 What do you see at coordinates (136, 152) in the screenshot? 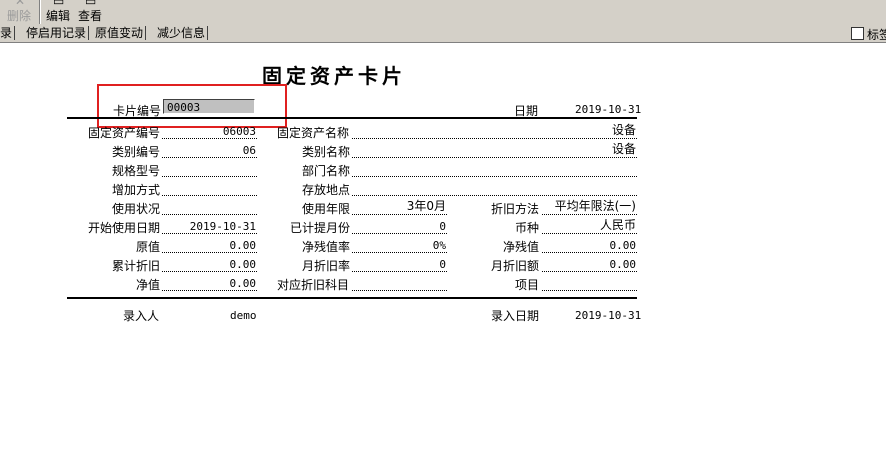
I see `category-code-label: 类别编号` at bounding box center [136, 152].